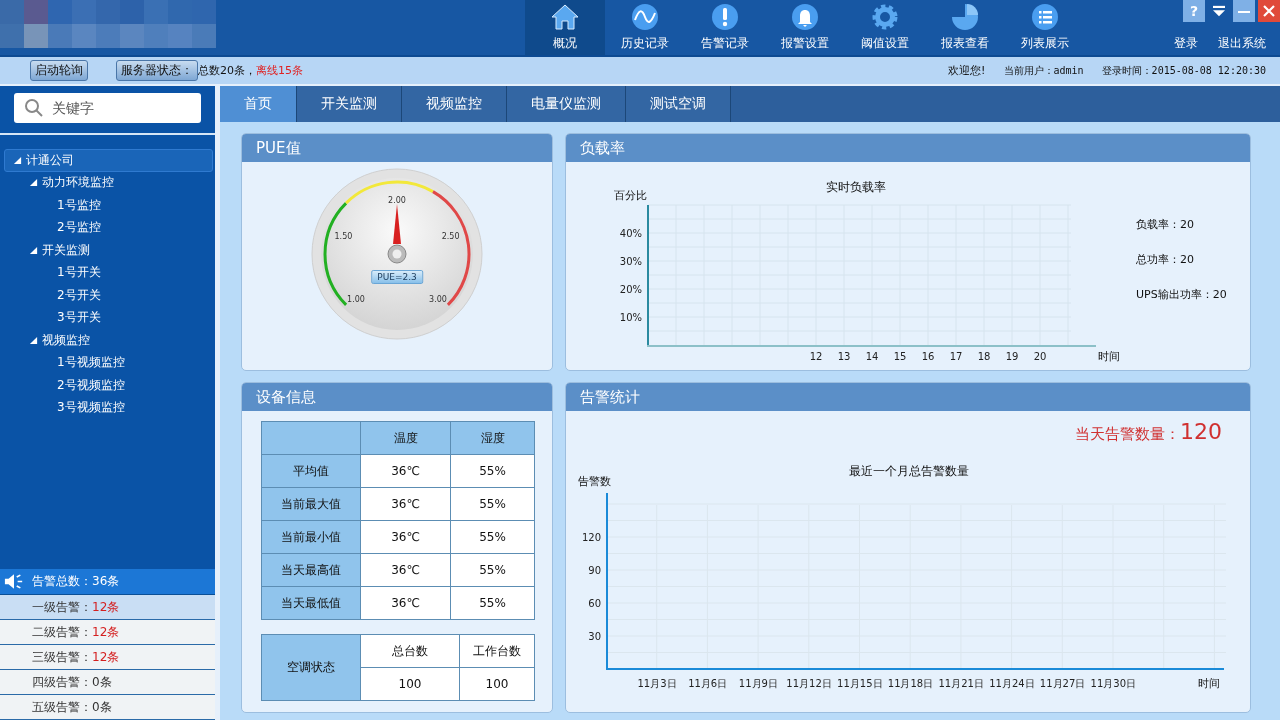 The height and width of the screenshot is (720, 1280). What do you see at coordinates (14, 581) in the screenshot?
I see `speaker-icon` at bounding box center [14, 581].